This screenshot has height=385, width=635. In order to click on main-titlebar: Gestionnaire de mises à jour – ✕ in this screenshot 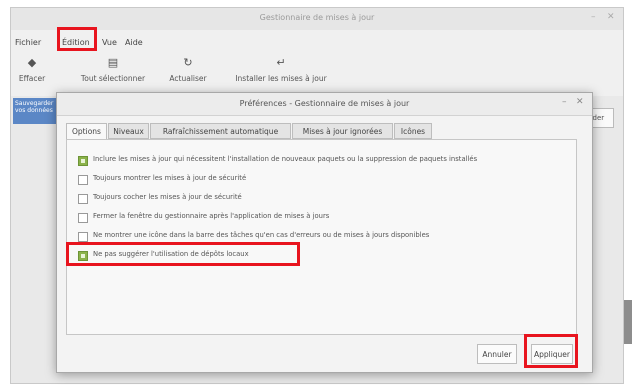, I will do `click(317, 19)`.